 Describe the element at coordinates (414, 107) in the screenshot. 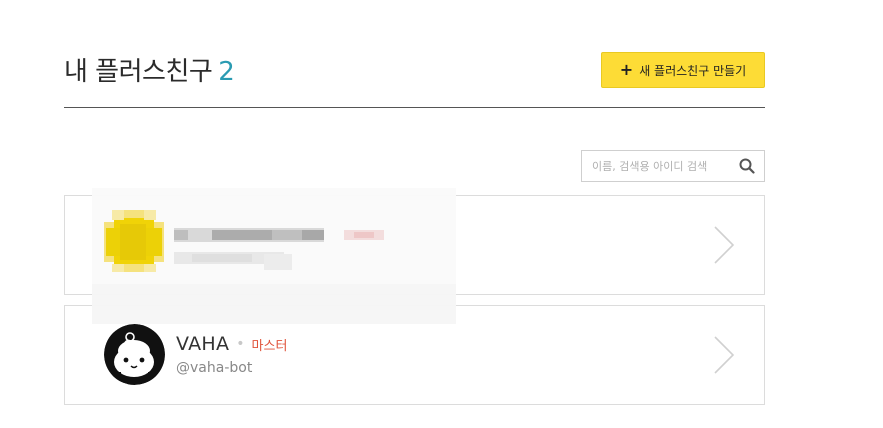

I see `title-divider` at that location.